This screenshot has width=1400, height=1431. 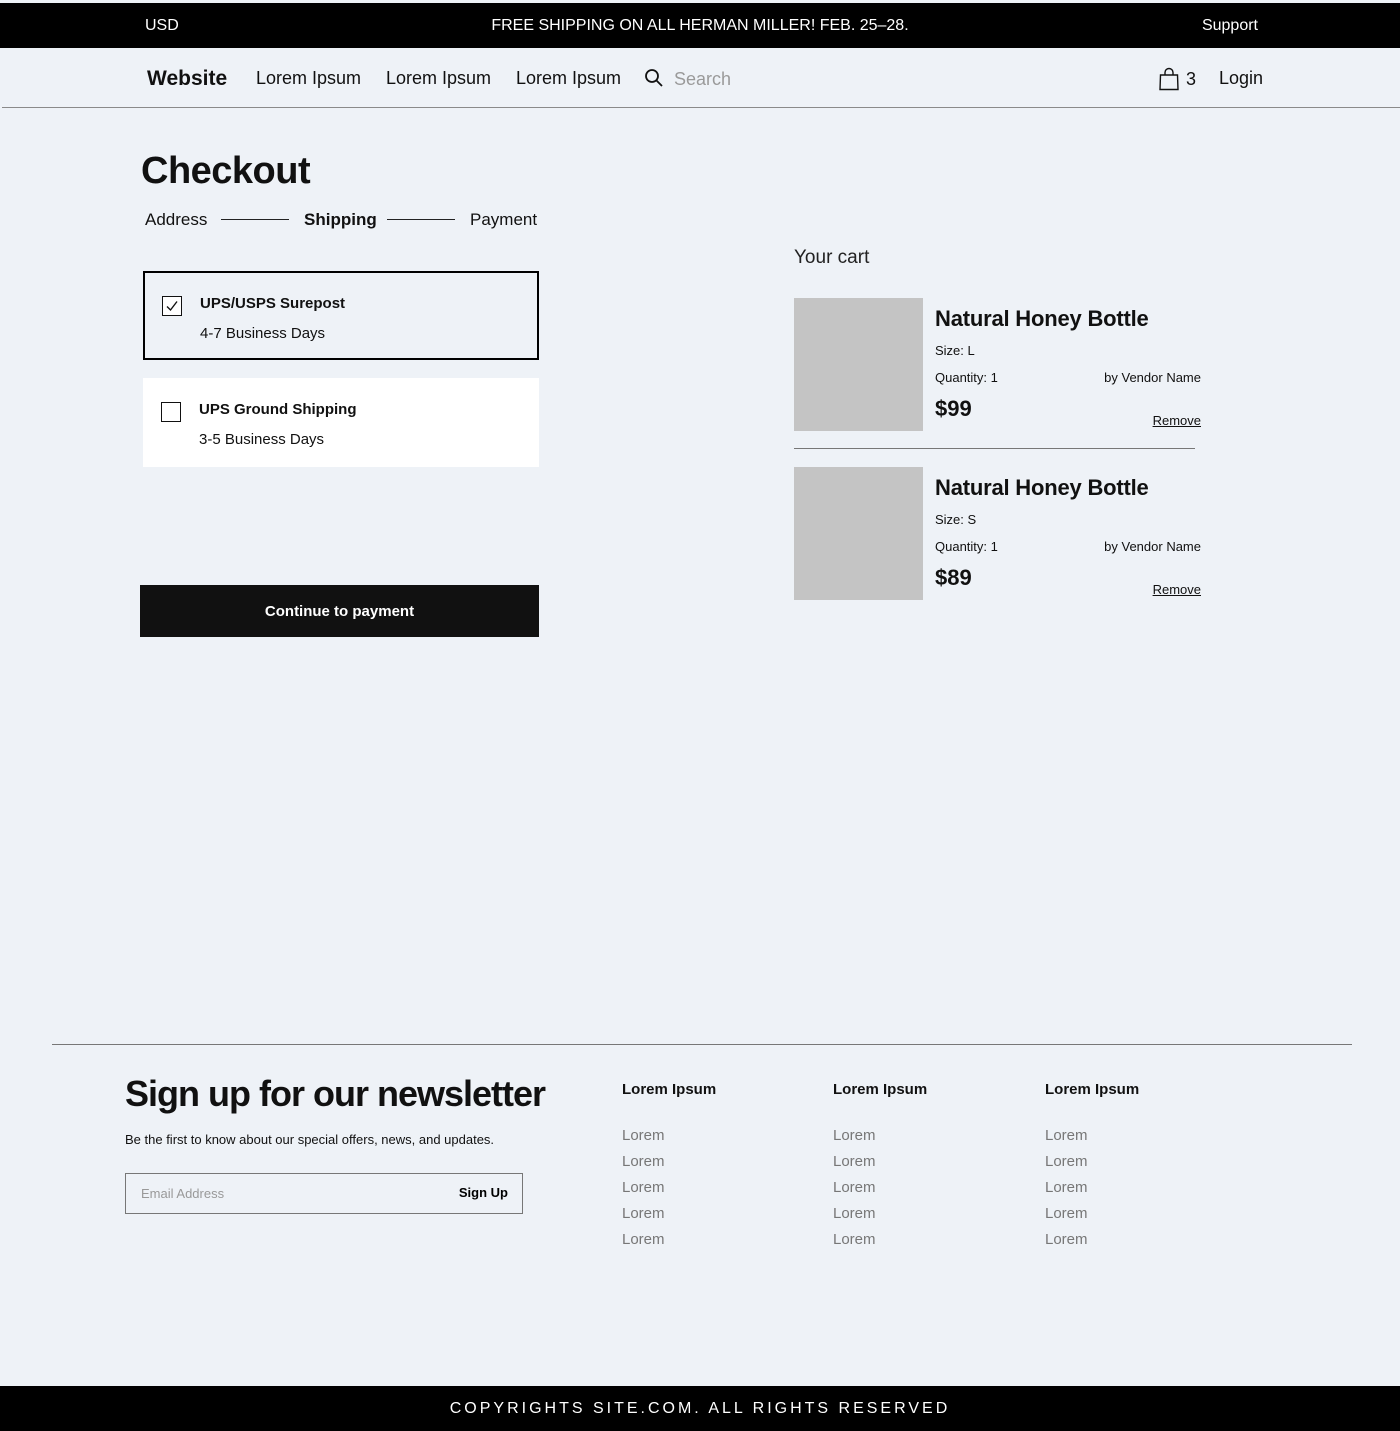 I want to click on checkmark-icon, so click(x=172, y=306).